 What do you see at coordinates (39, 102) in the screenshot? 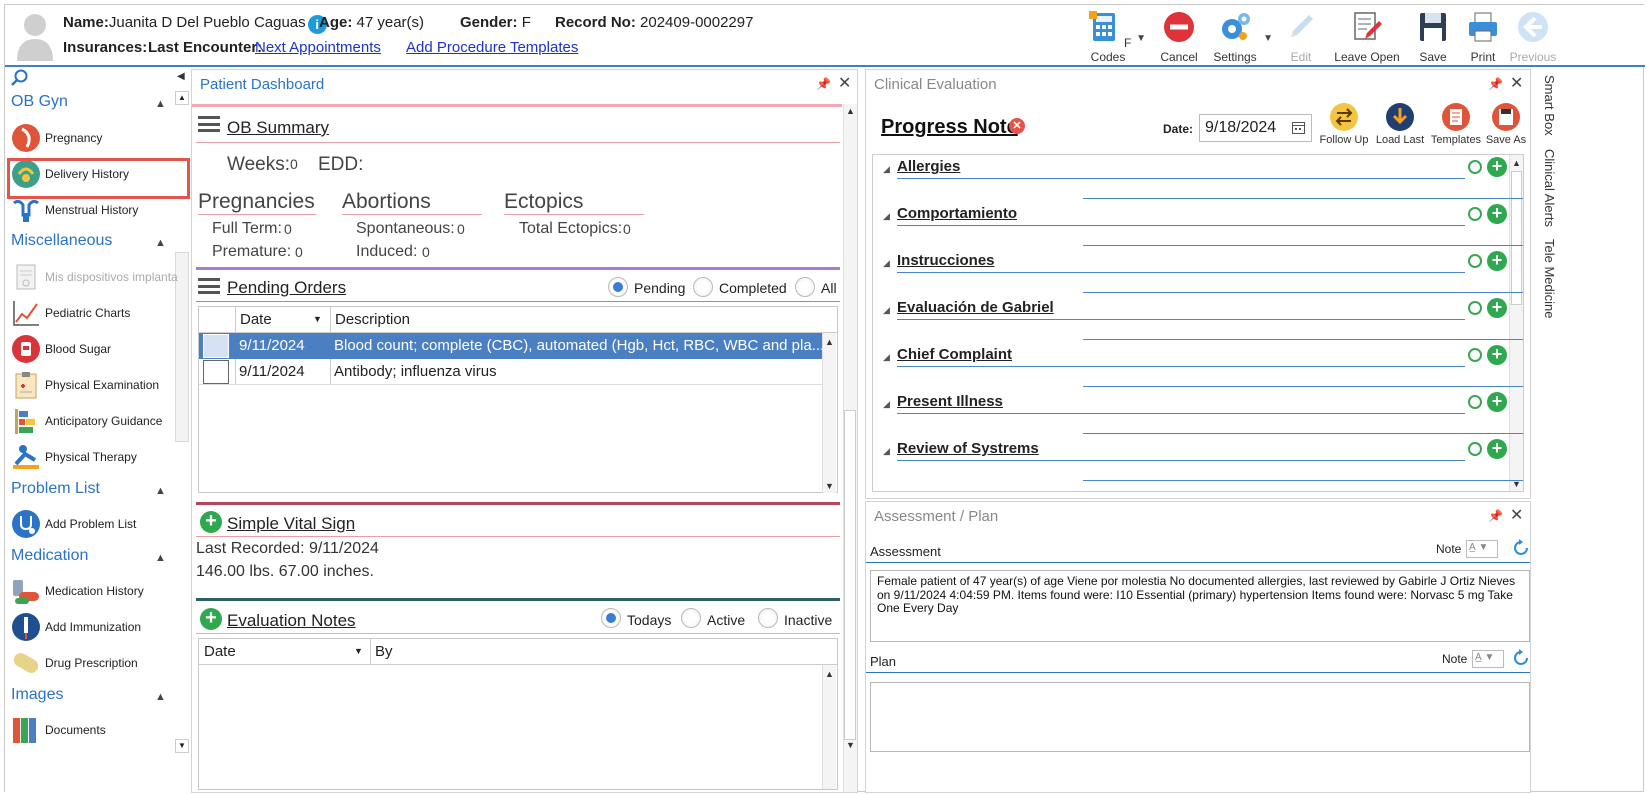
I see `section-ob-gyn: OB Gyn` at bounding box center [39, 102].